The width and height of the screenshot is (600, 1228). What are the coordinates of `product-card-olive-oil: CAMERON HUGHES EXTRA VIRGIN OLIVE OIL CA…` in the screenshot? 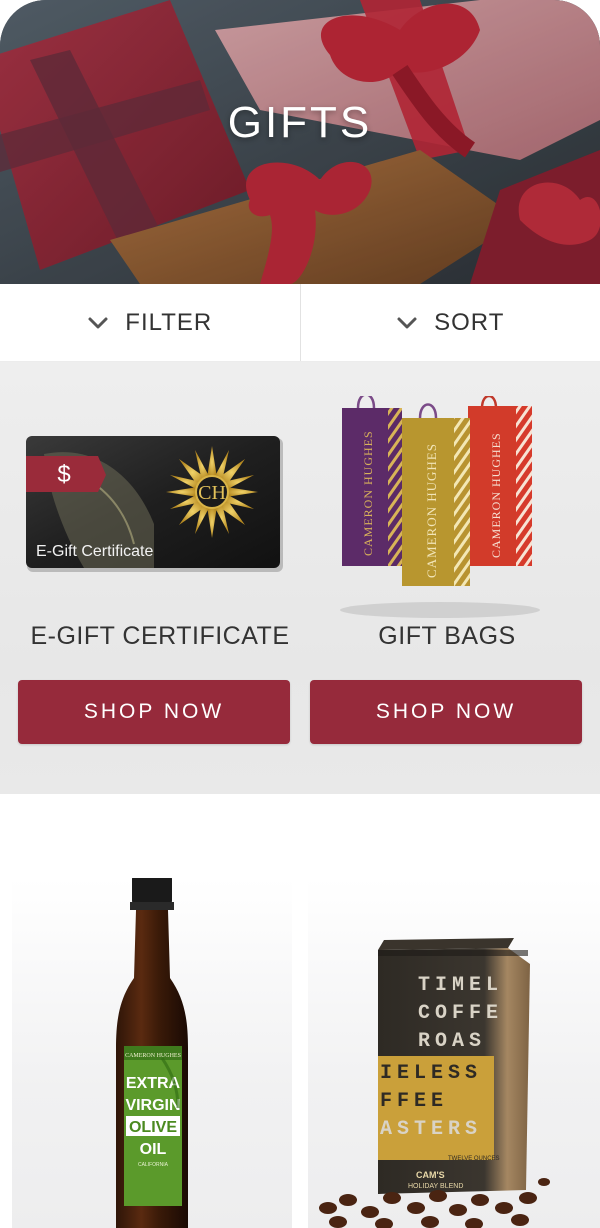 It's located at (152, 1052).